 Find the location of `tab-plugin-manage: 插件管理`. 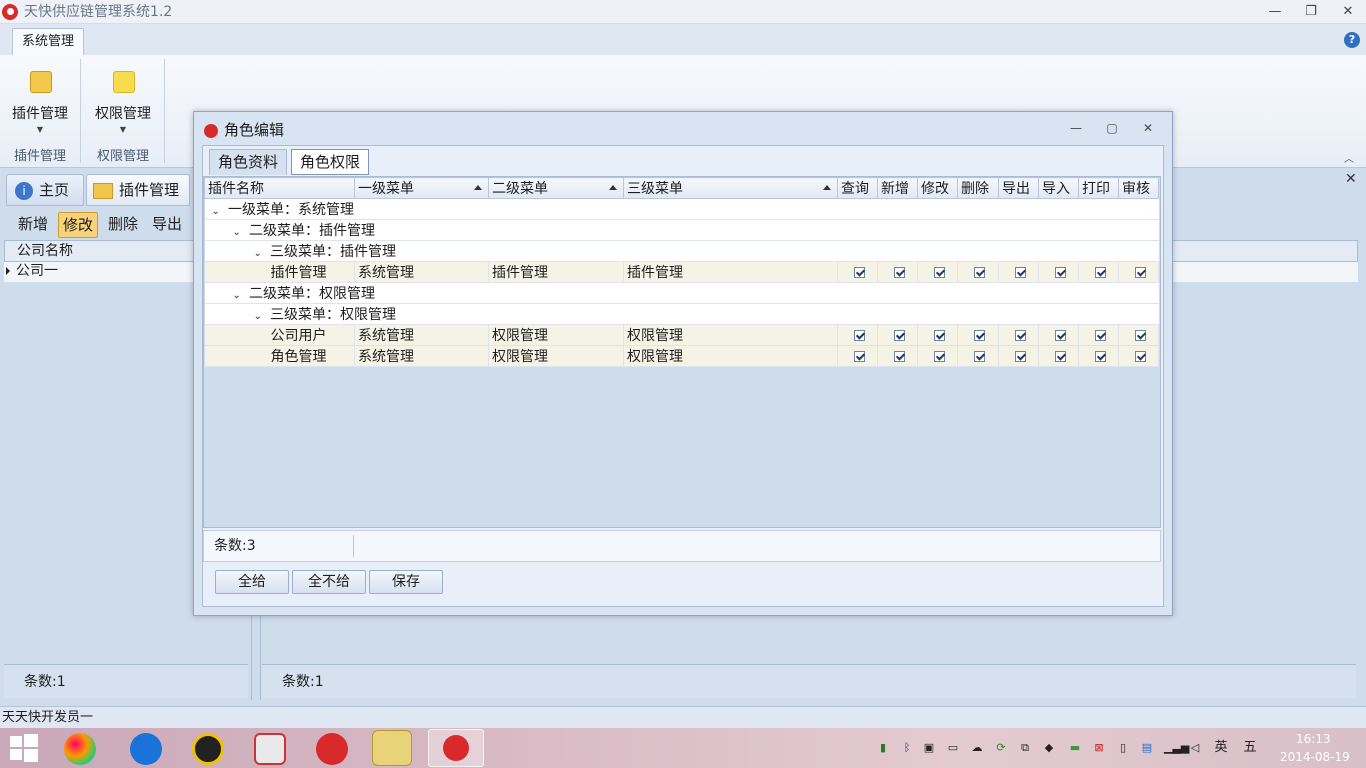

tab-plugin-manage: 插件管理 is located at coordinates (138, 190).